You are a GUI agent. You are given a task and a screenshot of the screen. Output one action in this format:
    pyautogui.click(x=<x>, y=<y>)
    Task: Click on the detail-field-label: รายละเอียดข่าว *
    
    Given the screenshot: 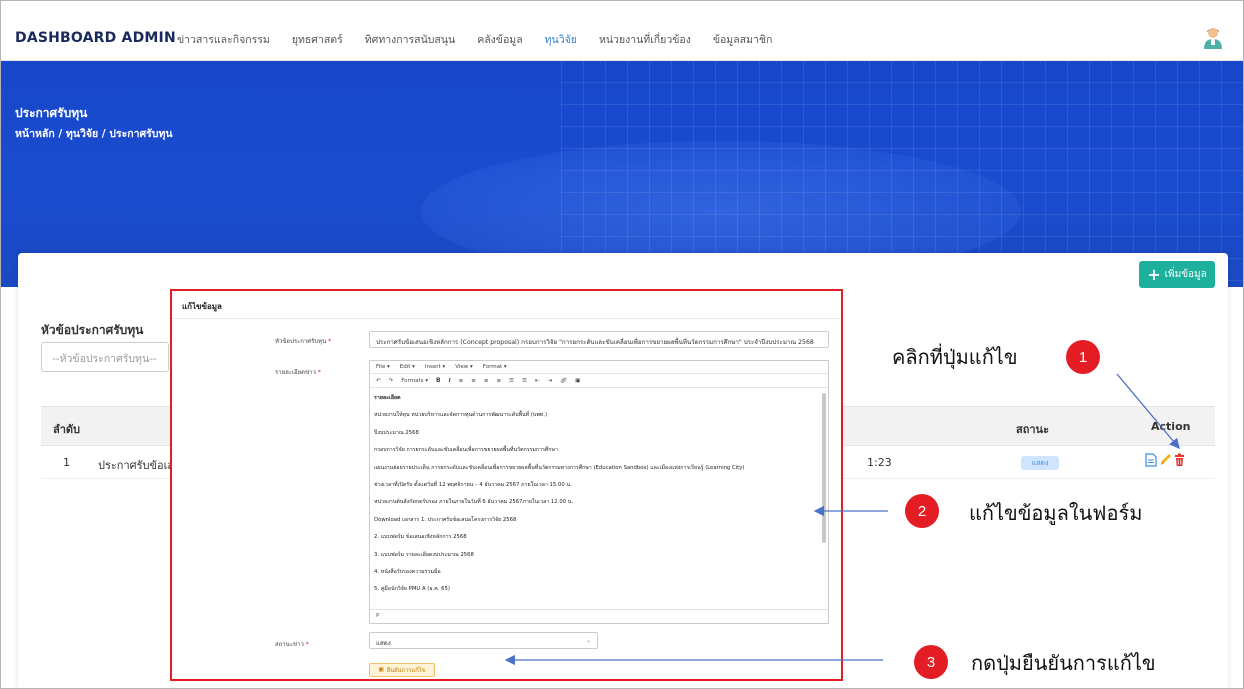 What is the action you would take?
    pyautogui.click(x=298, y=372)
    